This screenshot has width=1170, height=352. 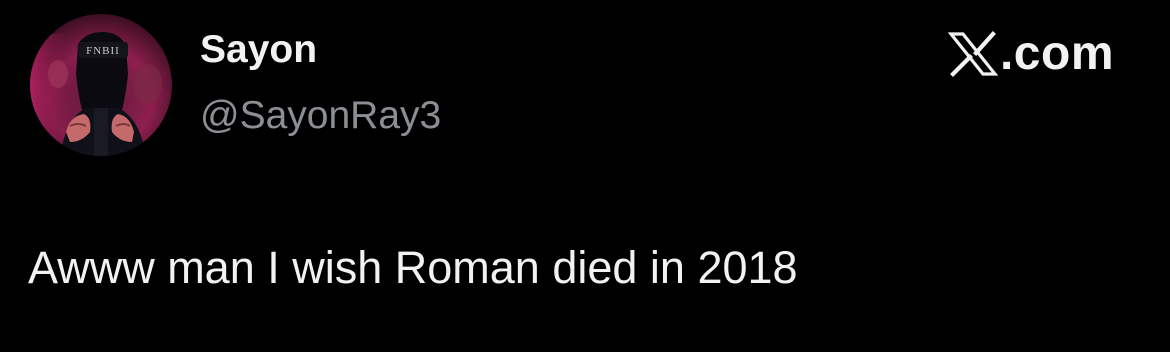 What do you see at coordinates (320, 116) in the screenshot?
I see `author-handle: @SayonRay3` at bounding box center [320, 116].